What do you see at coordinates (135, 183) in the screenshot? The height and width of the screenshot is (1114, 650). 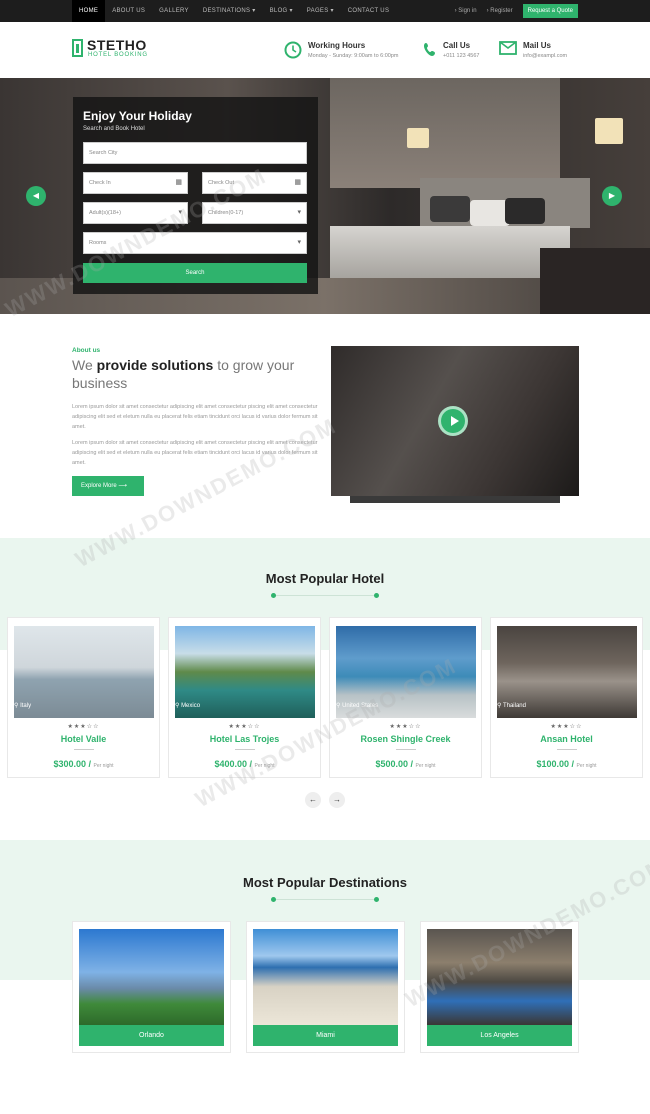 I see `check-in-input: Check In ▦` at bounding box center [135, 183].